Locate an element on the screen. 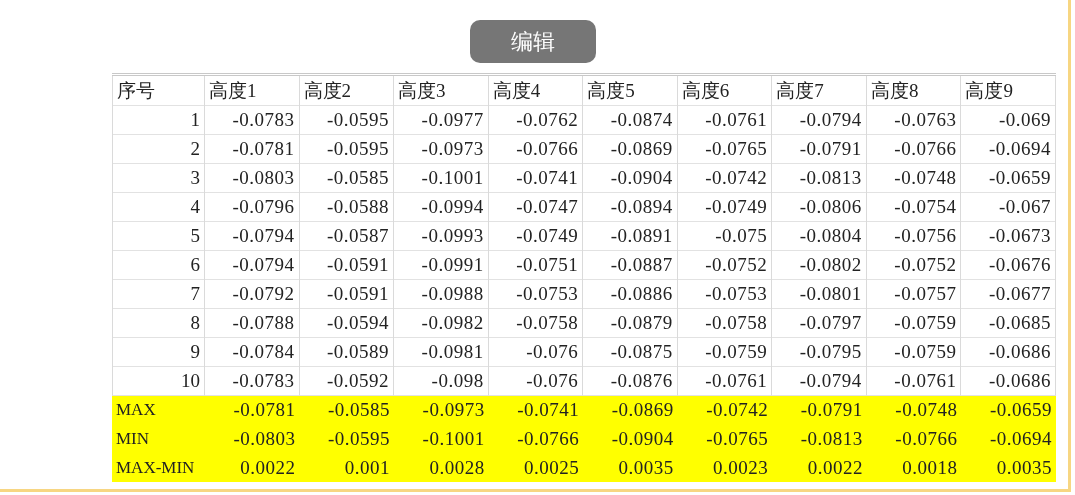 Image resolution: width=1075 pixels, height=495 pixels. column-header: 高度7 is located at coordinates (819, 91).